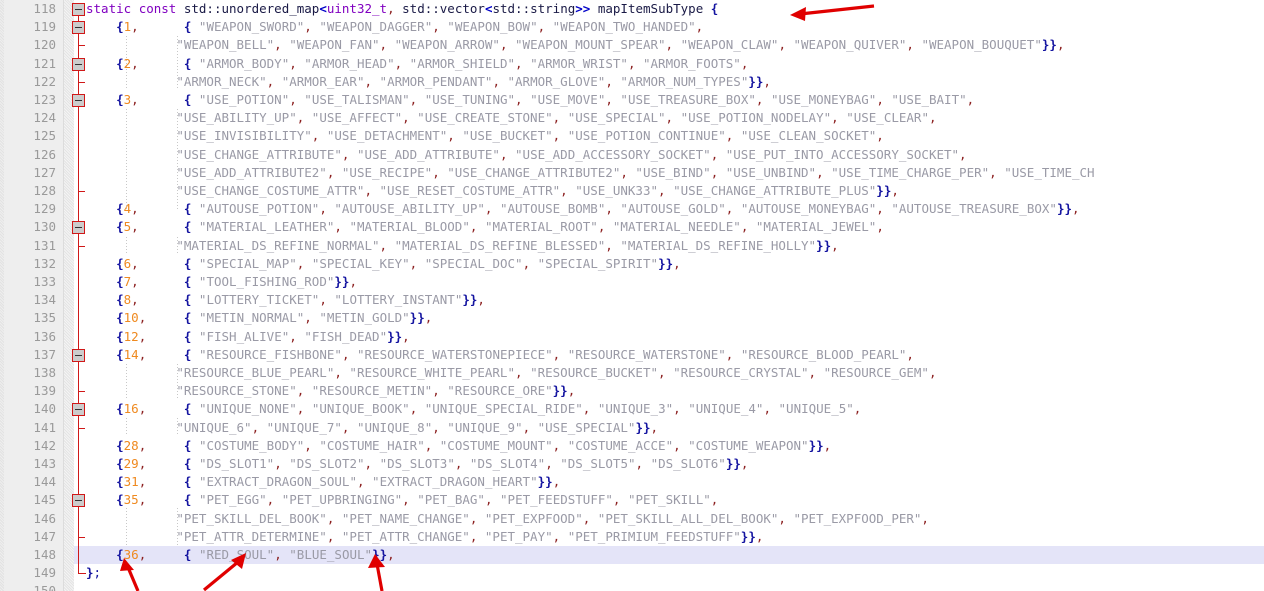 The width and height of the screenshot is (1264, 591). Describe the element at coordinates (44, 336) in the screenshot. I see `line-number: 136` at that location.